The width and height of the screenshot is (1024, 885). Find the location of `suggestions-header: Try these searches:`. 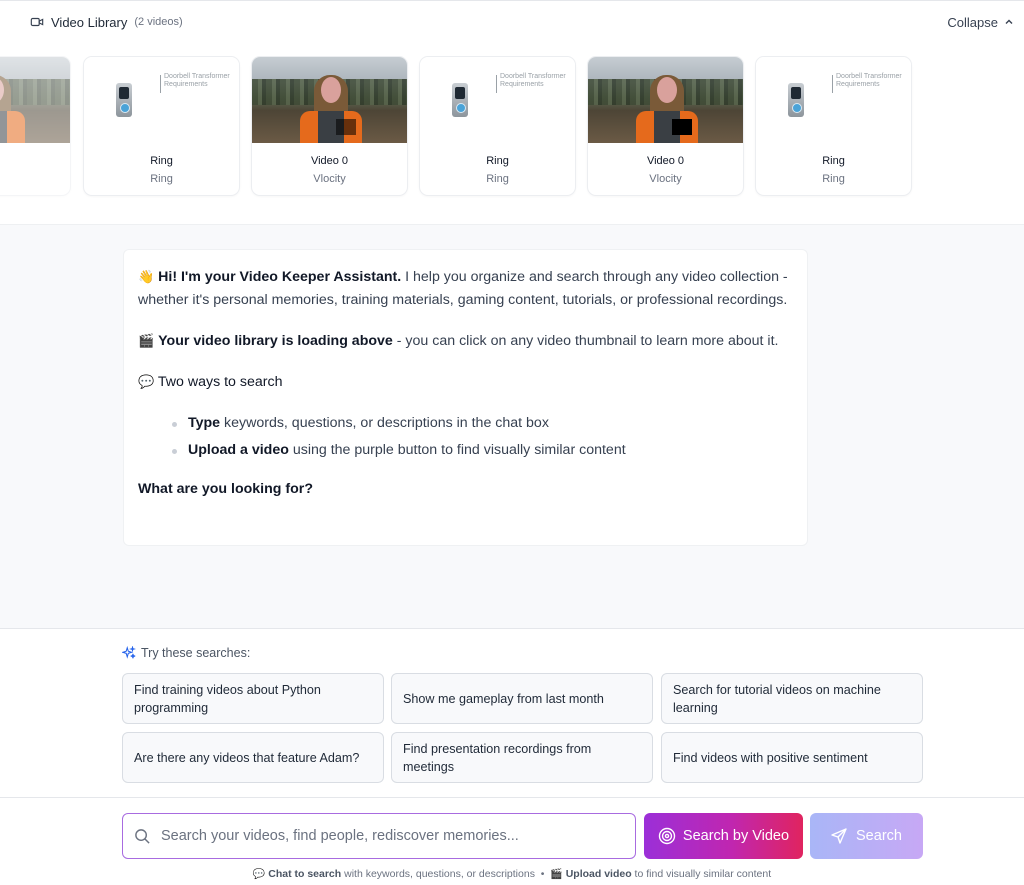

suggestions-header: Try these searches: is located at coordinates (186, 653).